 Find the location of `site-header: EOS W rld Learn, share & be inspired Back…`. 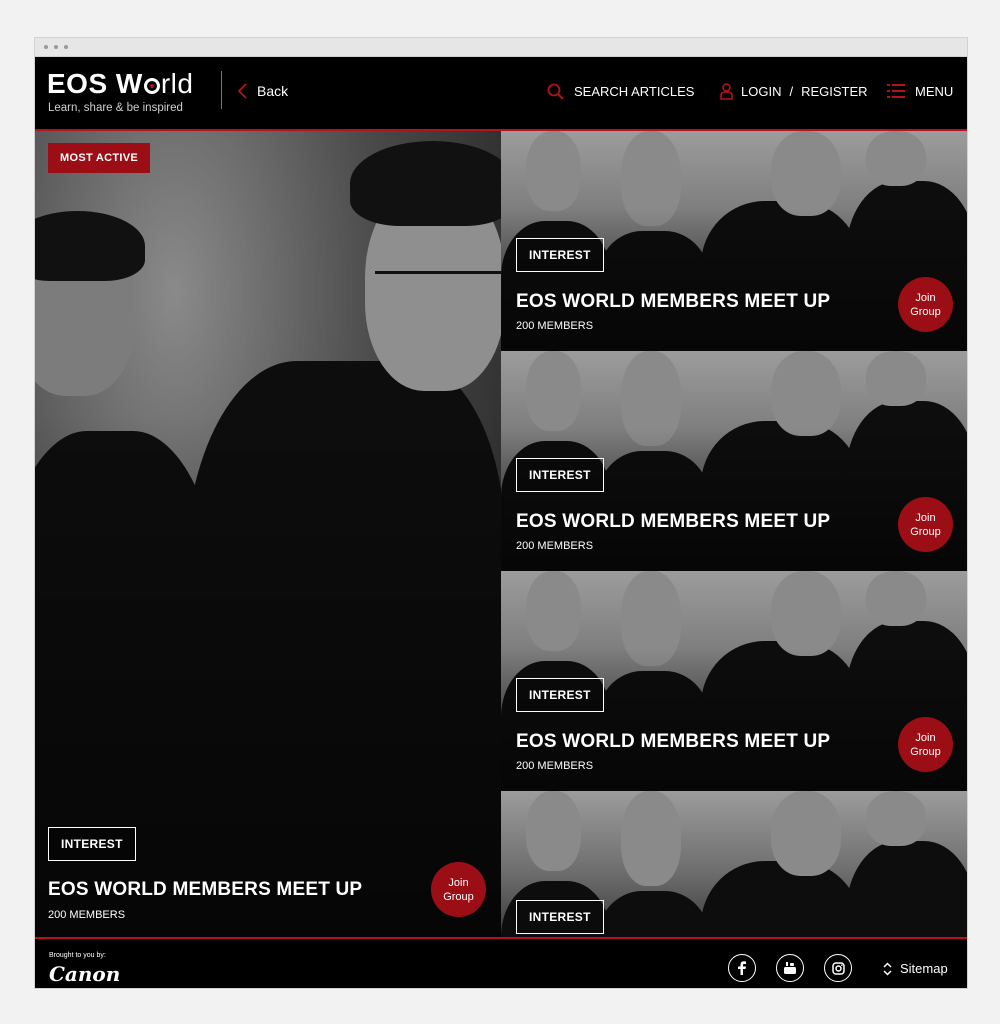

site-header: EOS W rld Learn, share & be inspired Back… is located at coordinates (501, 94).